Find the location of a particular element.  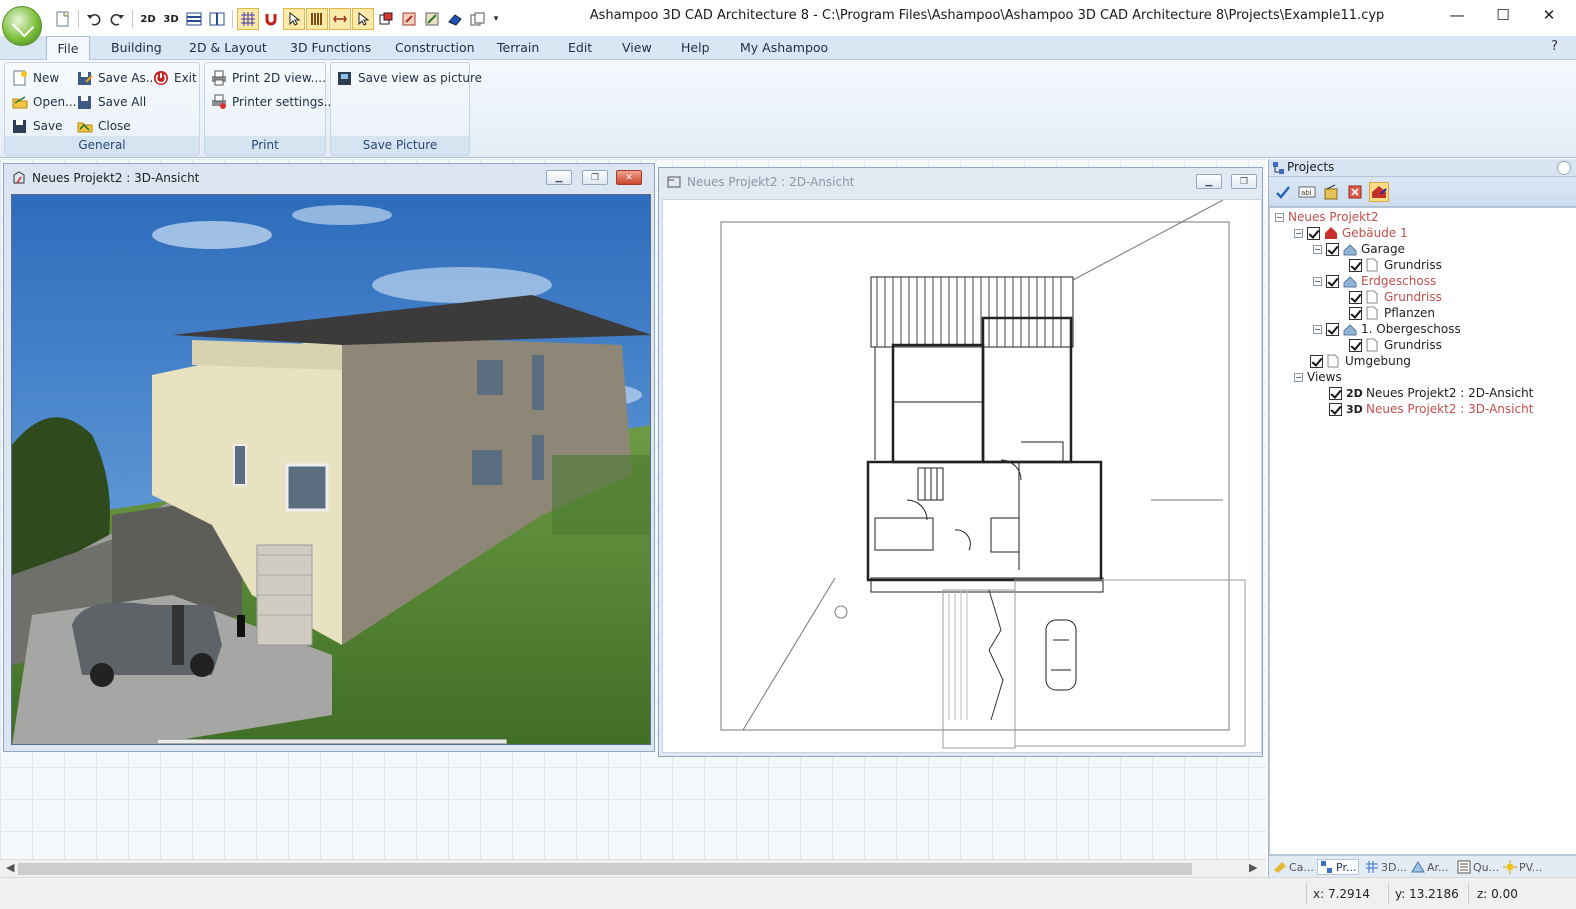

menu-help: Help is located at coordinates (695, 47).